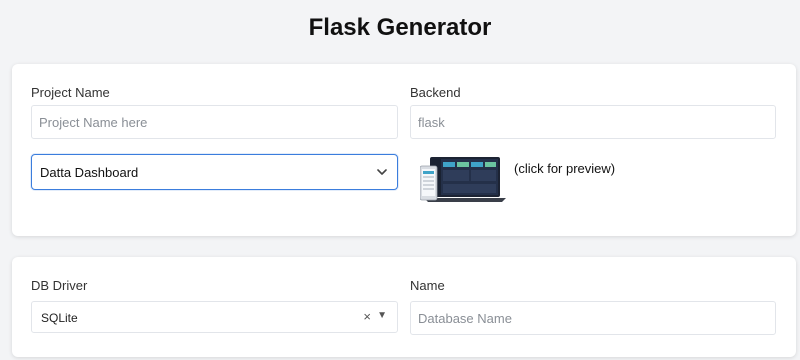 This screenshot has height=360, width=800. I want to click on template-select-value: Datta Dashboard, so click(89, 172).